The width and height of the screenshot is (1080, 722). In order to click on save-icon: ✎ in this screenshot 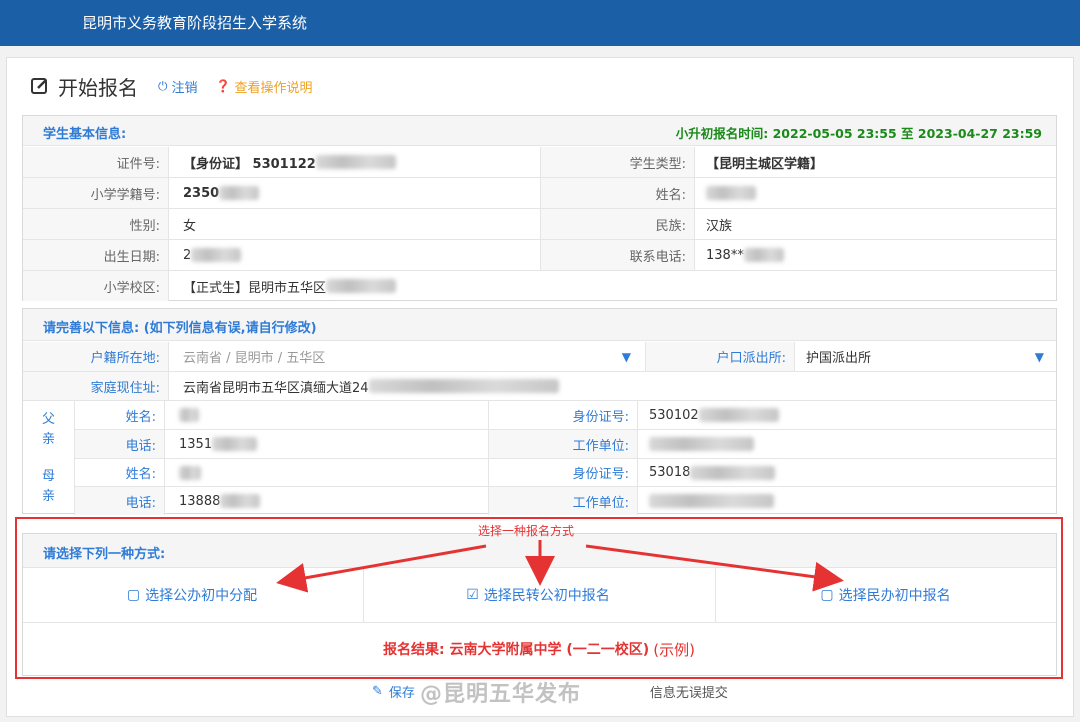, I will do `click(377, 691)`.